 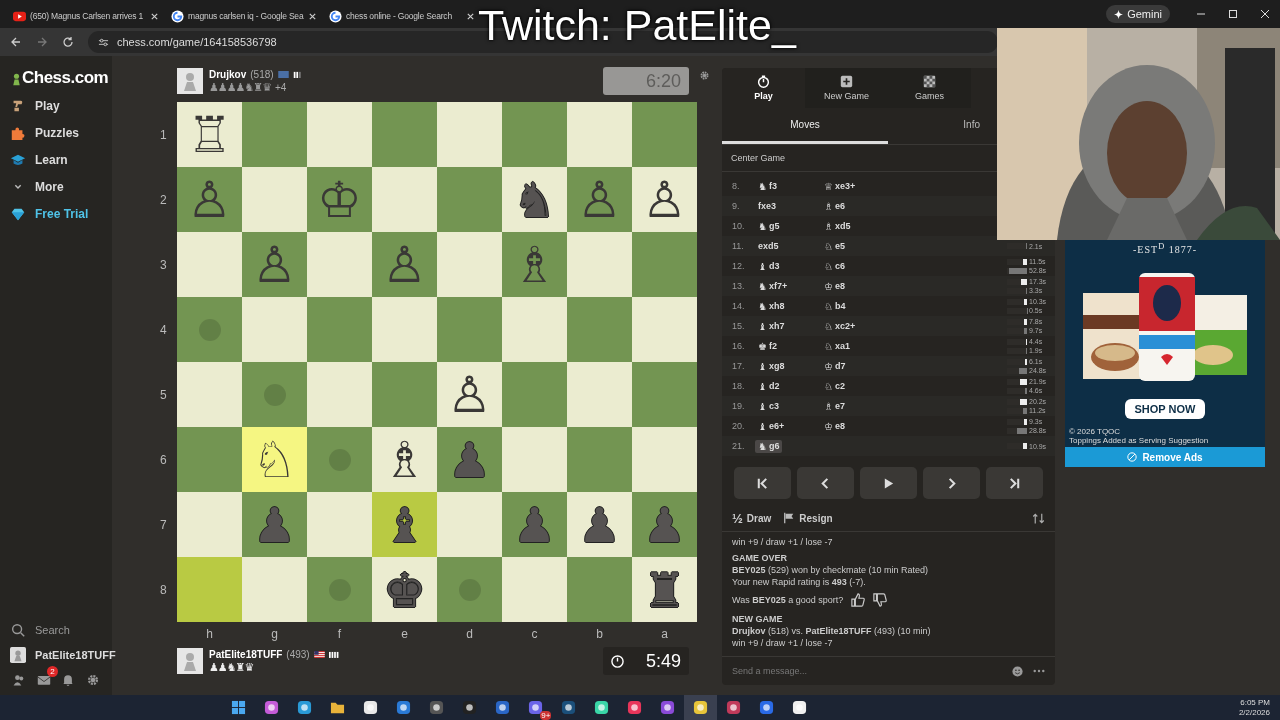 I want to click on chess-piece: ♜, so click(x=664, y=589).